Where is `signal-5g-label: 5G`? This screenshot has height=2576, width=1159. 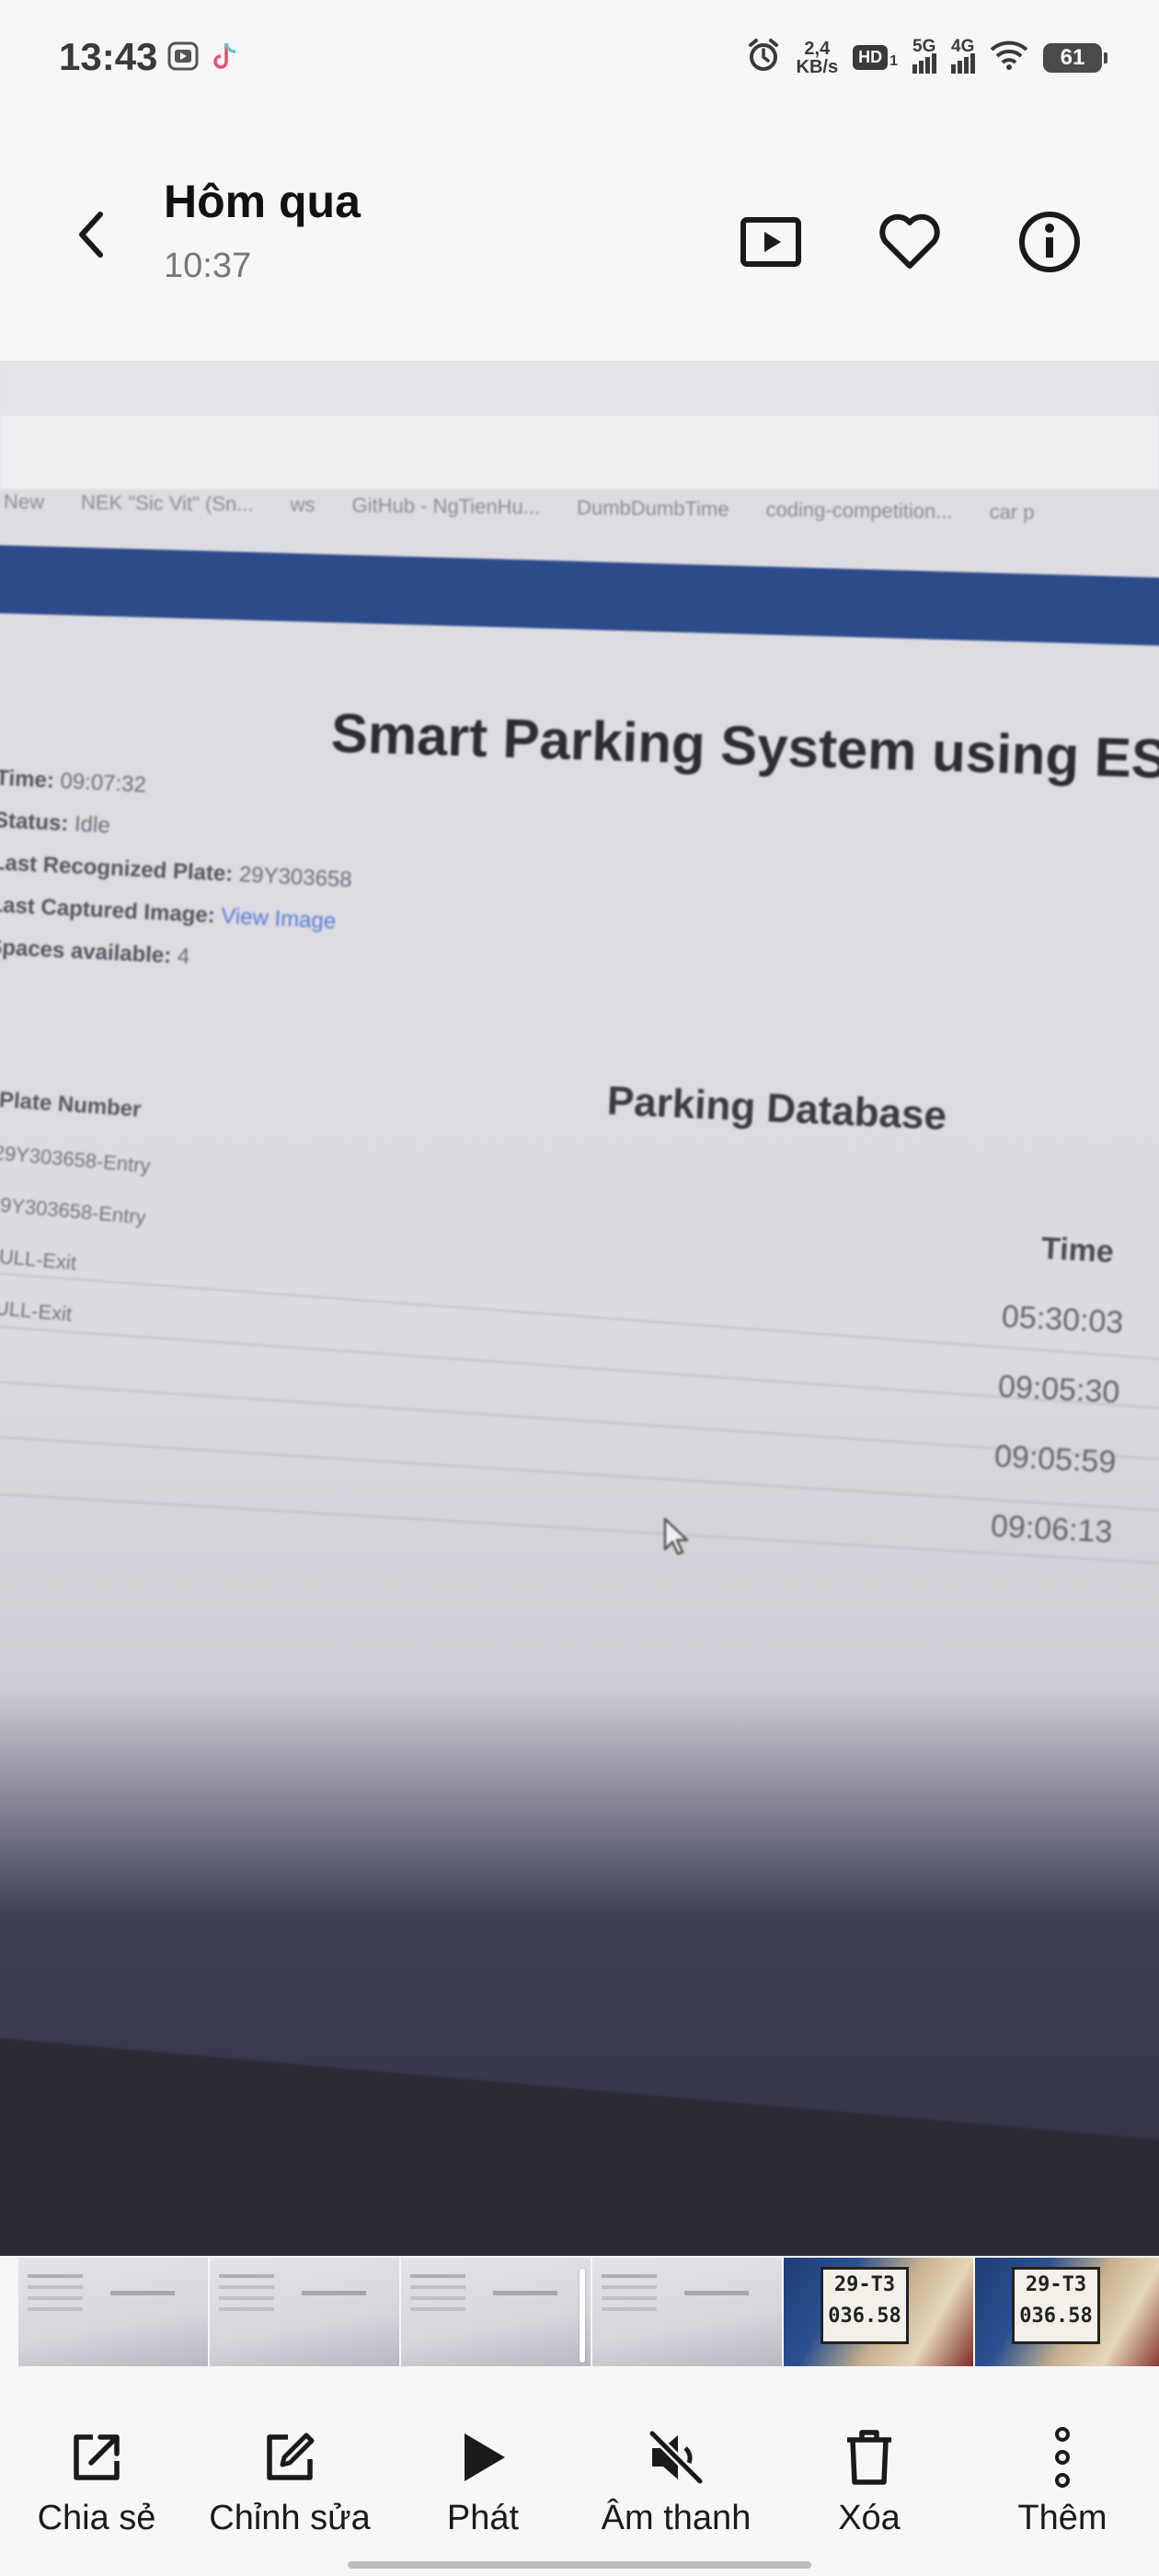 signal-5g-label: 5G is located at coordinates (924, 46).